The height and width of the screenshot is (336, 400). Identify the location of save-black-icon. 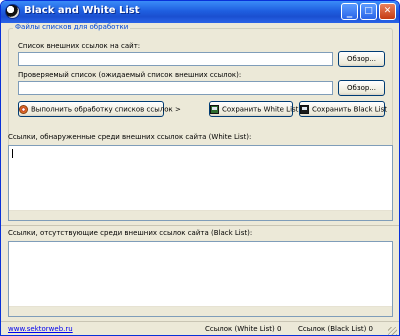
(304, 109).